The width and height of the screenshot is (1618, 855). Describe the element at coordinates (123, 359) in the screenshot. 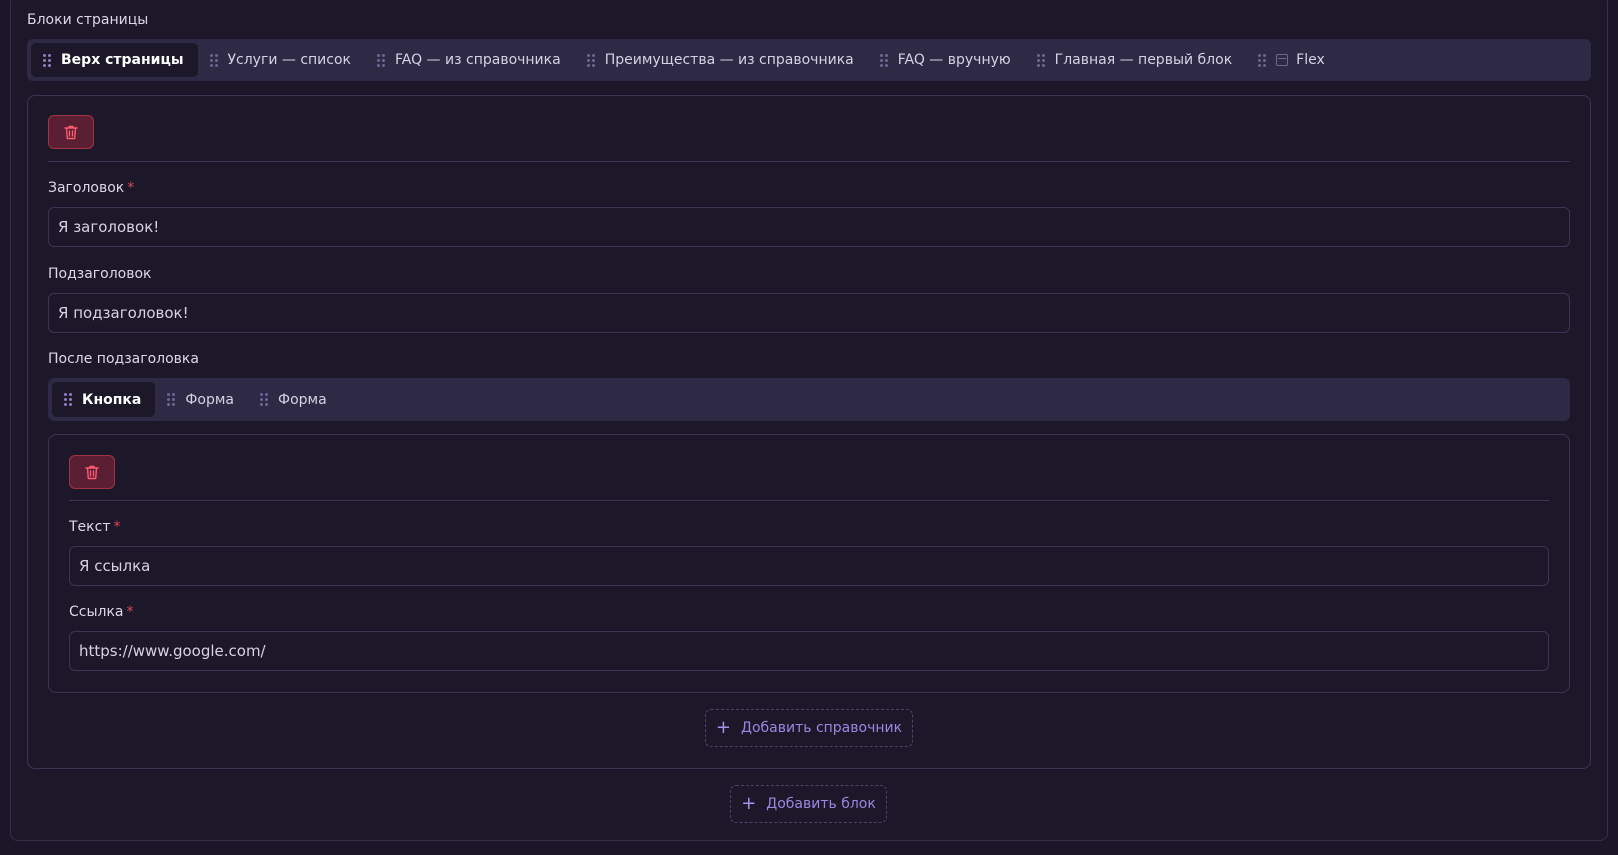

I see `after-subtitle-label: После подзаголовка` at that location.